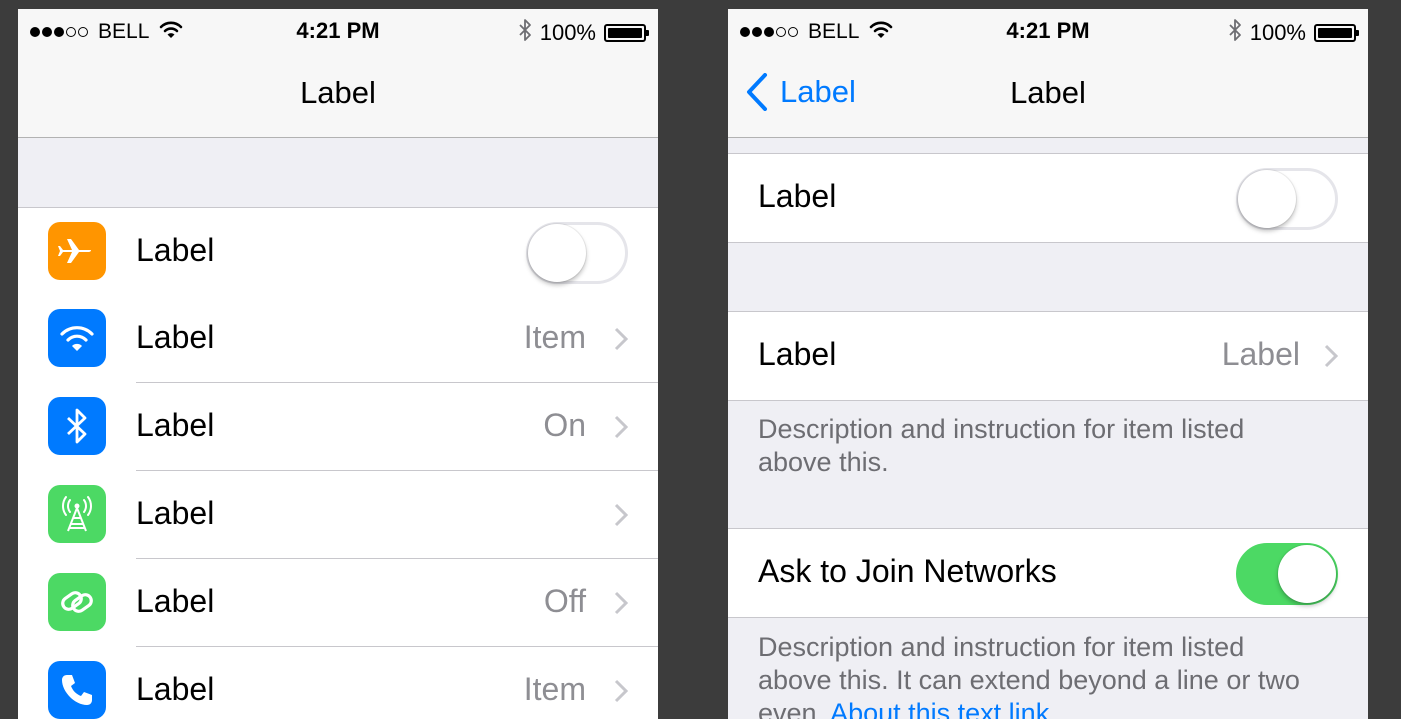  What do you see at coordinates (1287, 199) in the screenshot?
I see `setting-switch` at bounding box center [1287, 199].